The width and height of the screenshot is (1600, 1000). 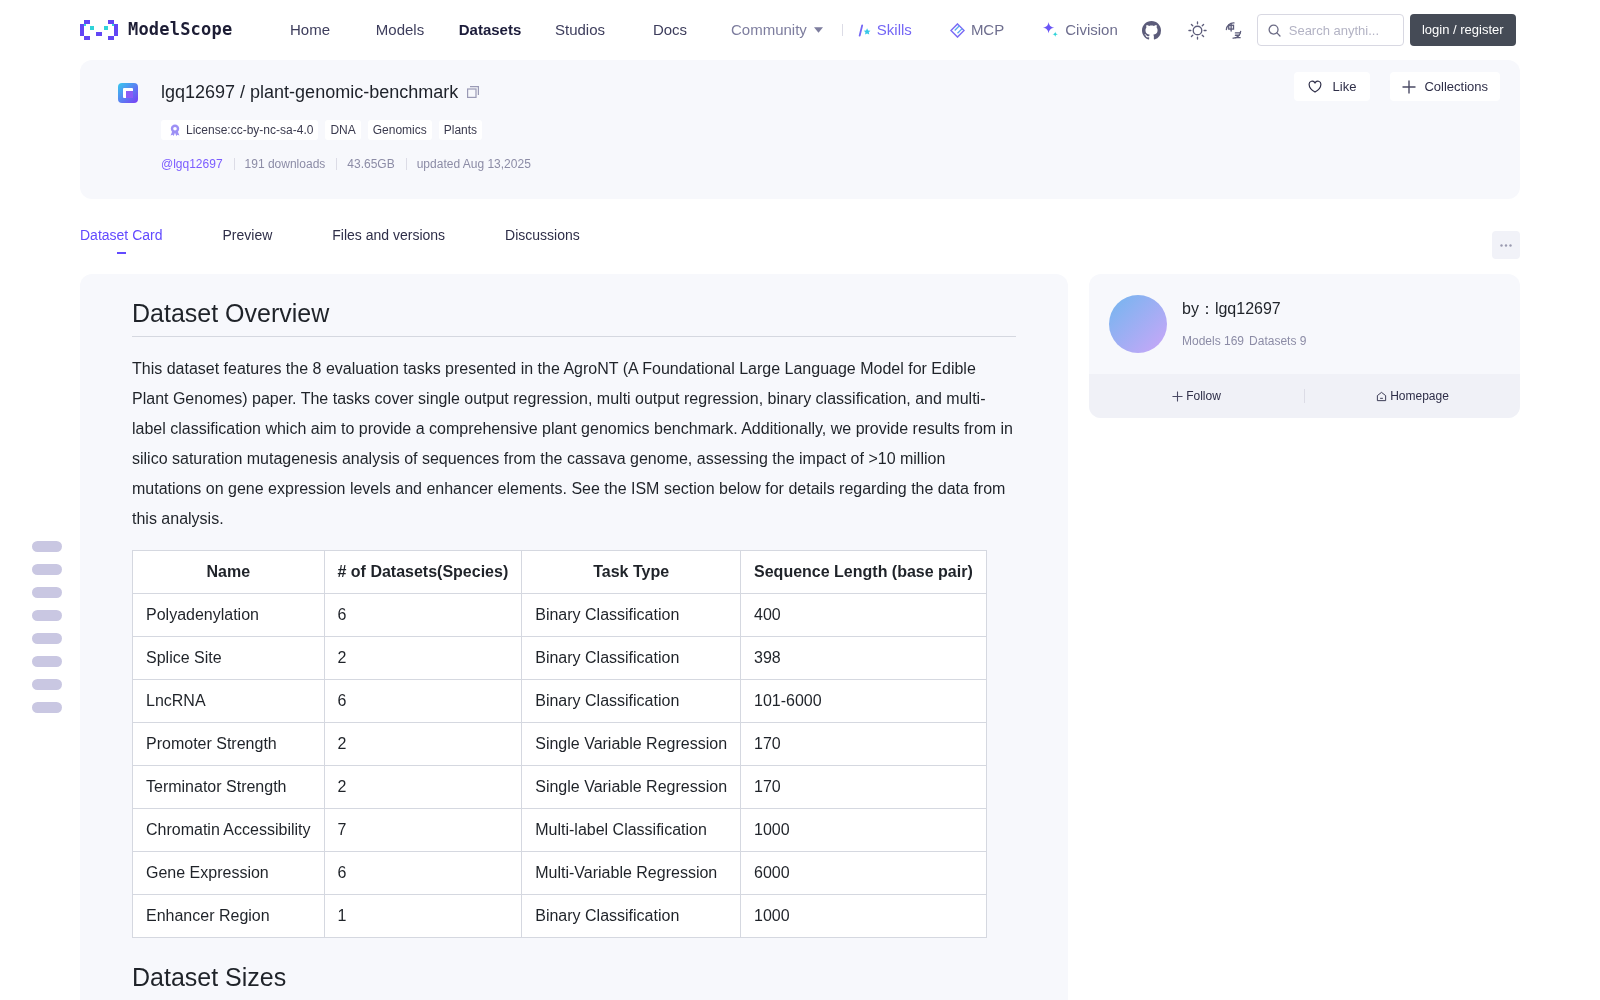 What do you see at coordinates (818, 30) in the screenshot?
I see `caret-icon` at bounding box center [818, 30].